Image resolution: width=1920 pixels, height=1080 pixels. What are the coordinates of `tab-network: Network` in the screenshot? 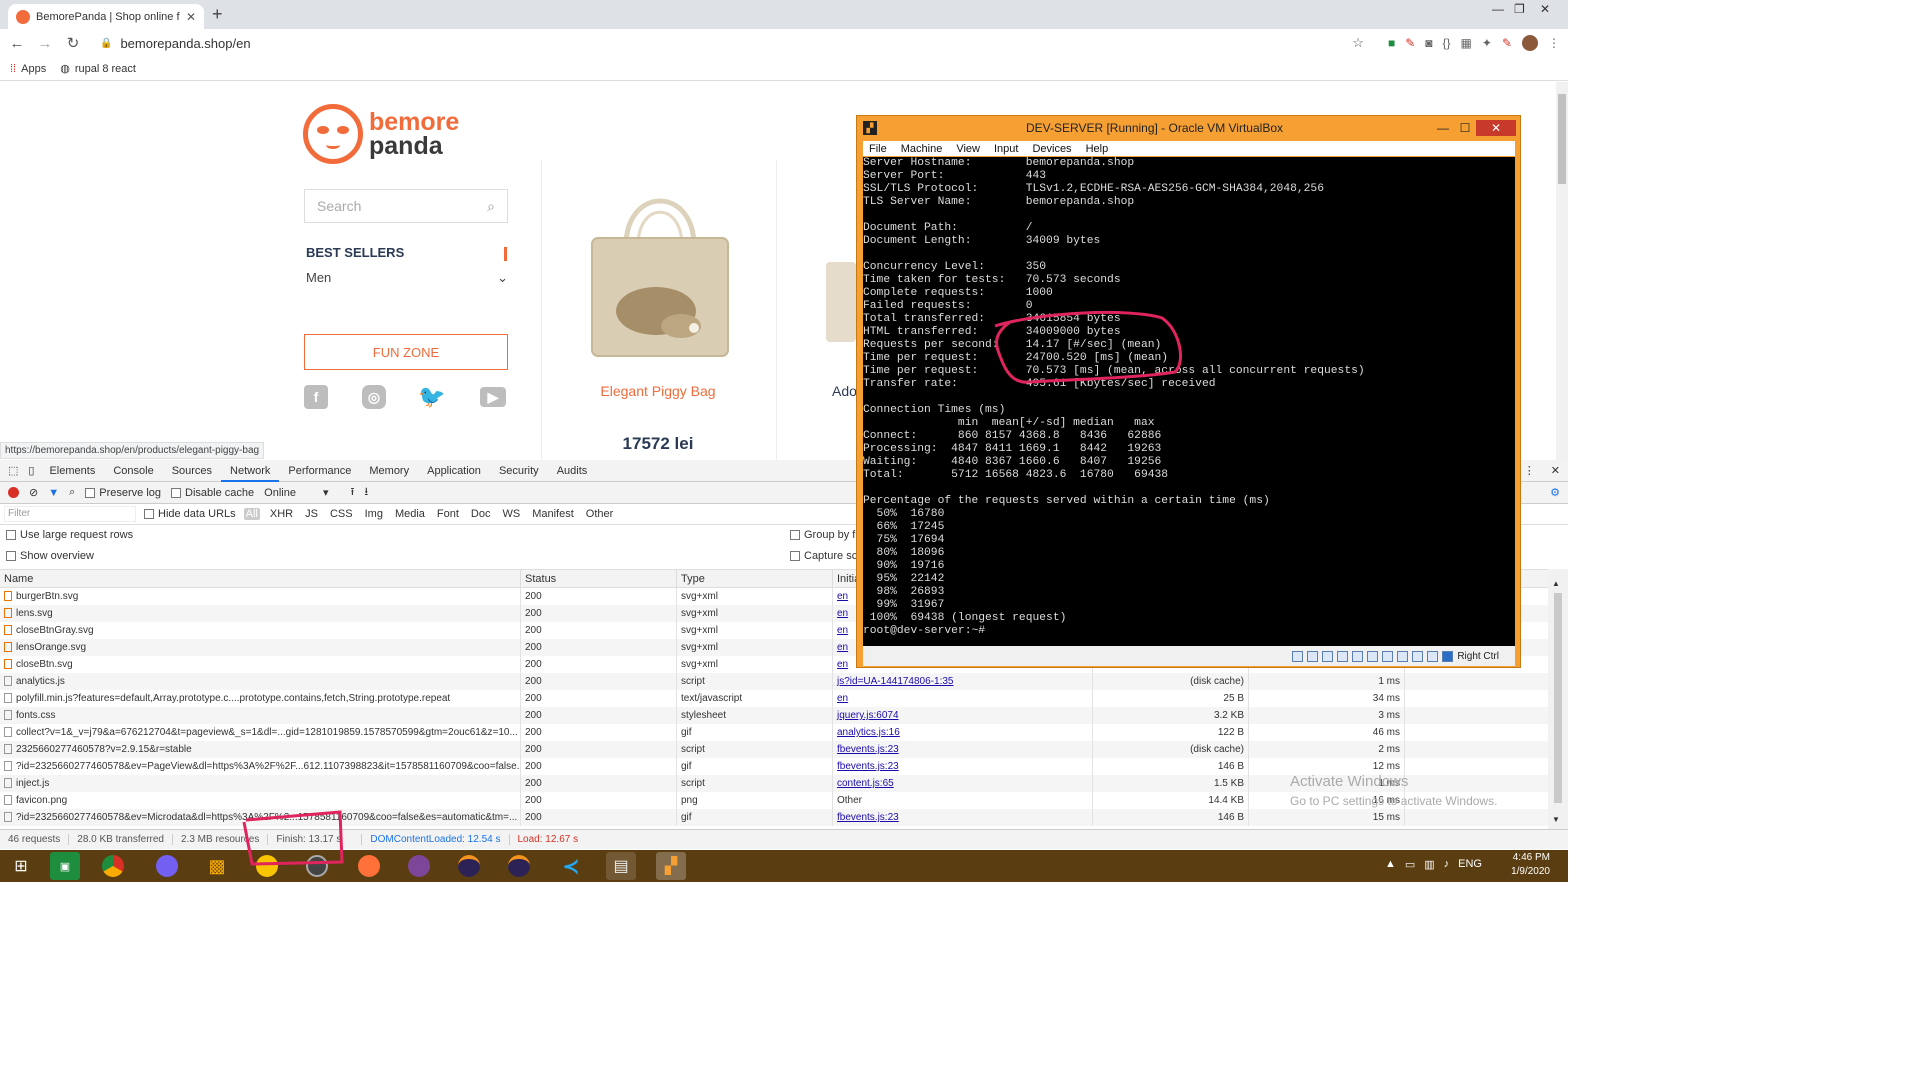 It's located at (250, 471).